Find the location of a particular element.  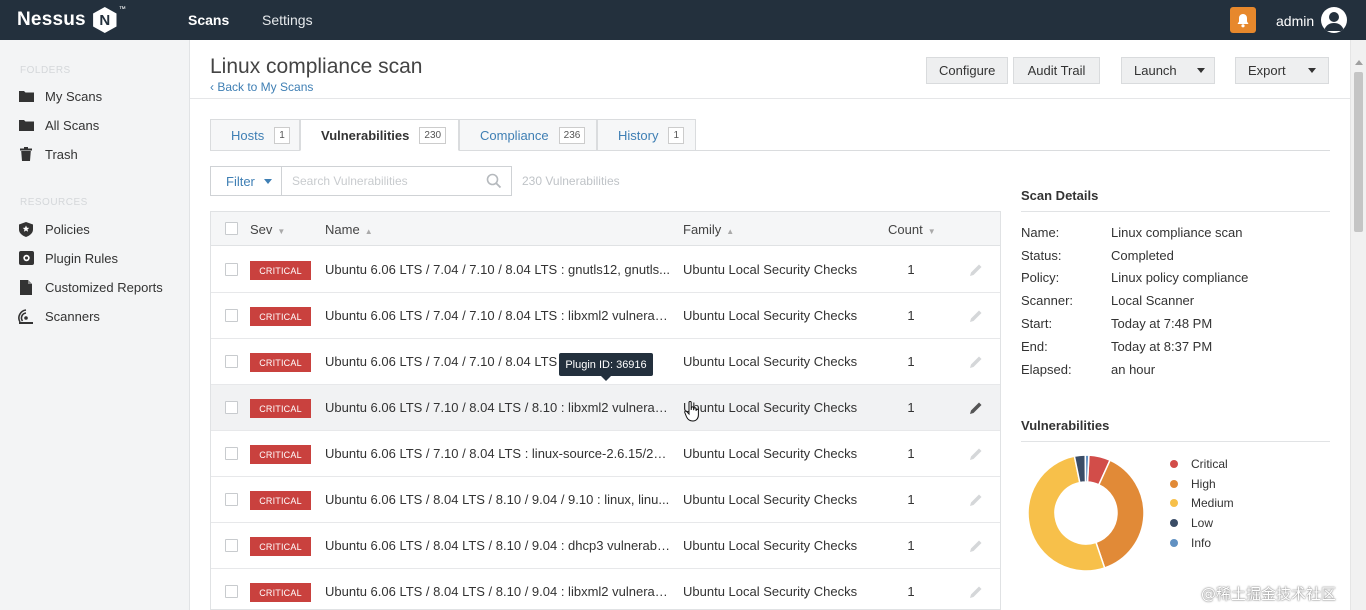

launch-button: Launch is located at coordinates (1168, 70).